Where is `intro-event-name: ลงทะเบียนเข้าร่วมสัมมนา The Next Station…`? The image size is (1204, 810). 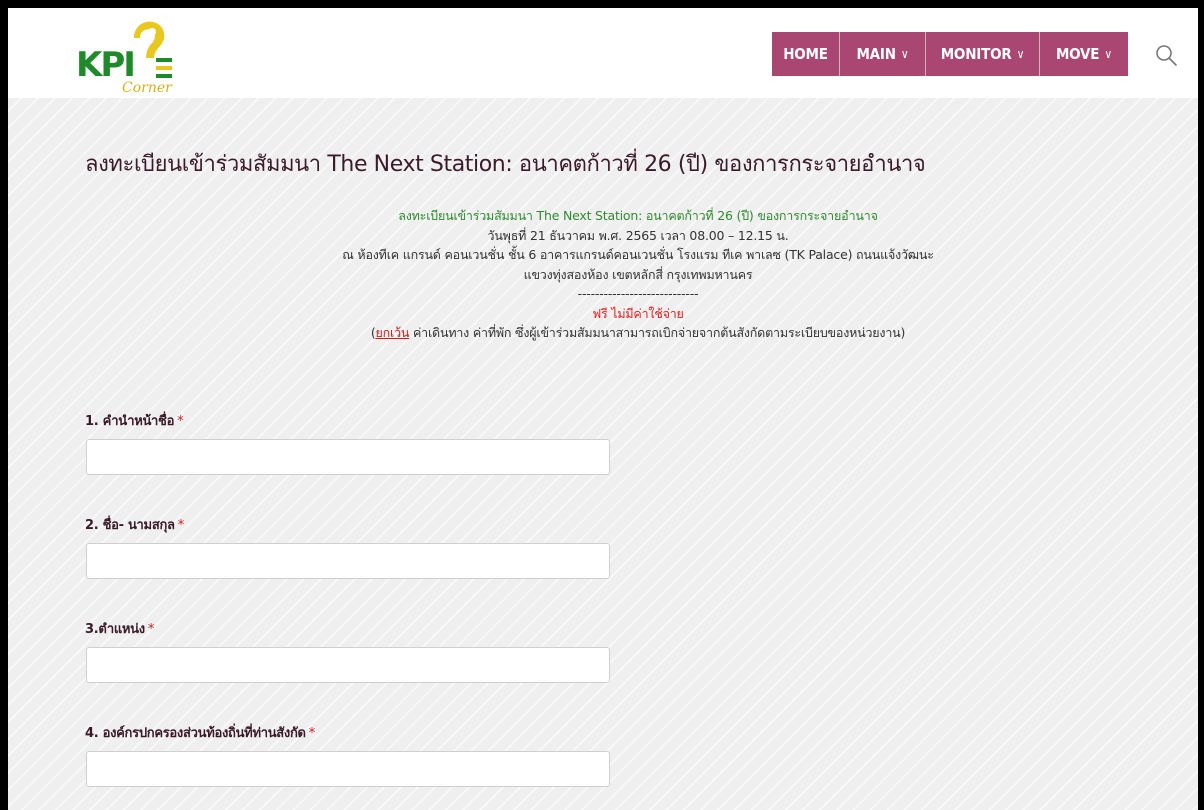 intro-event-name: ลงทะเบียนเข้าร่วมสัมมนา The Next Station… is located at coordinates (638, 215).